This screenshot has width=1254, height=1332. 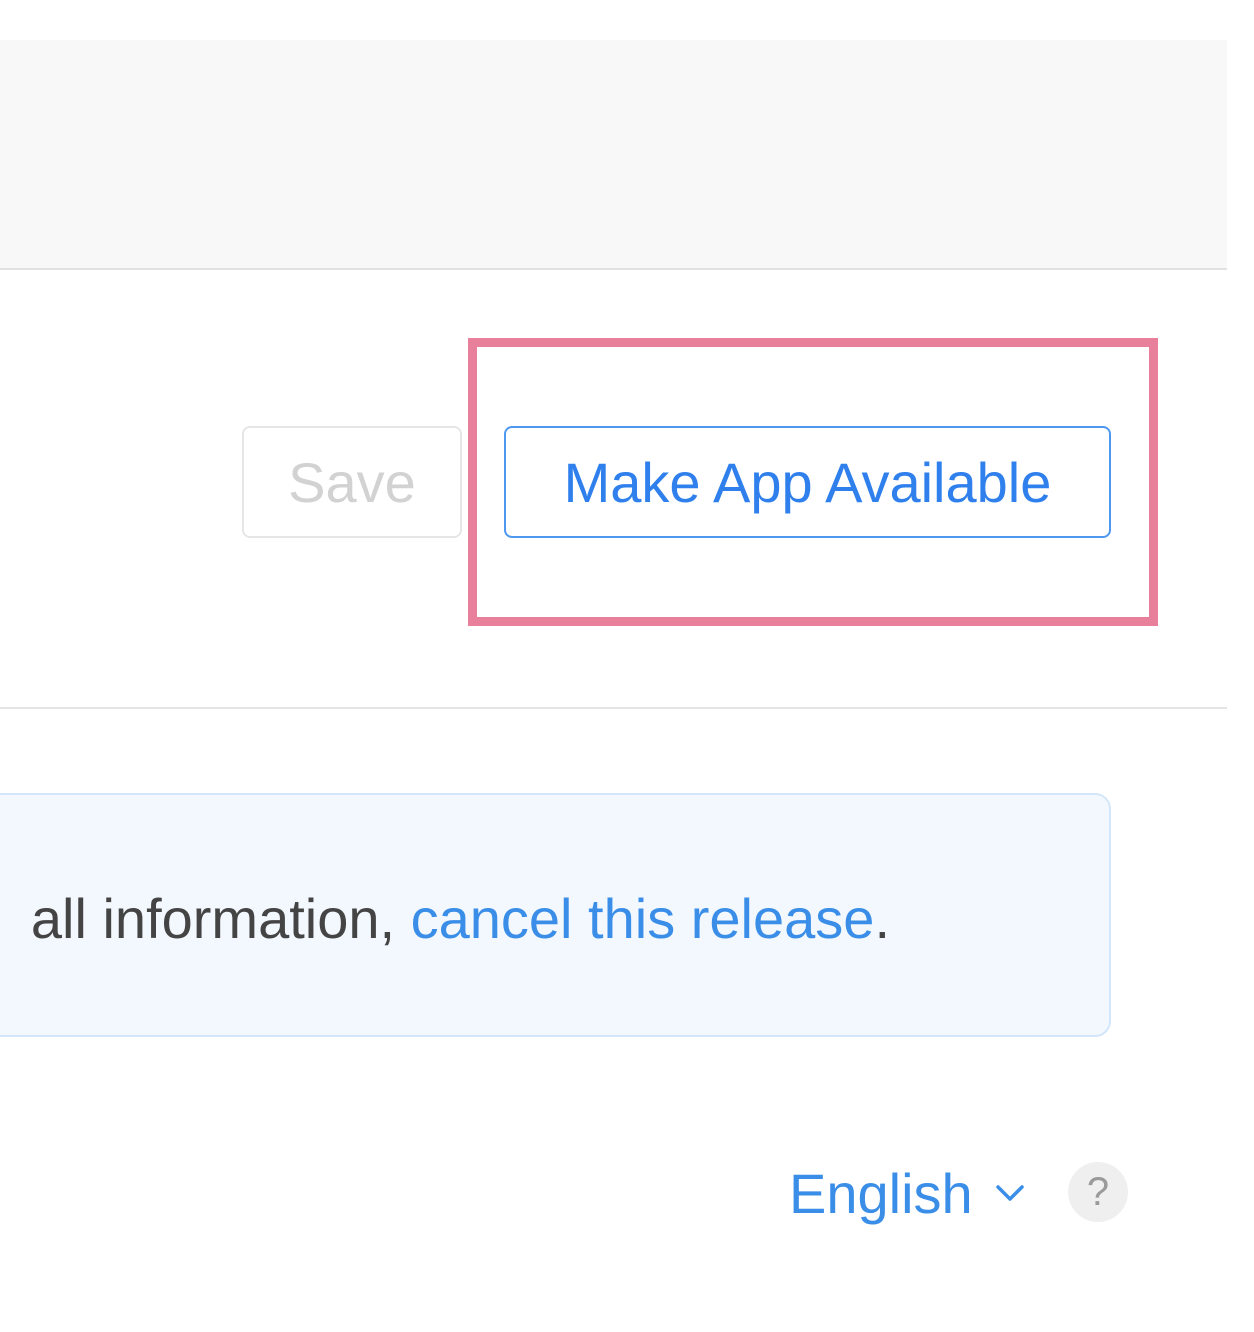 I want to click on save-button: Save, so click(x=352, y=482).